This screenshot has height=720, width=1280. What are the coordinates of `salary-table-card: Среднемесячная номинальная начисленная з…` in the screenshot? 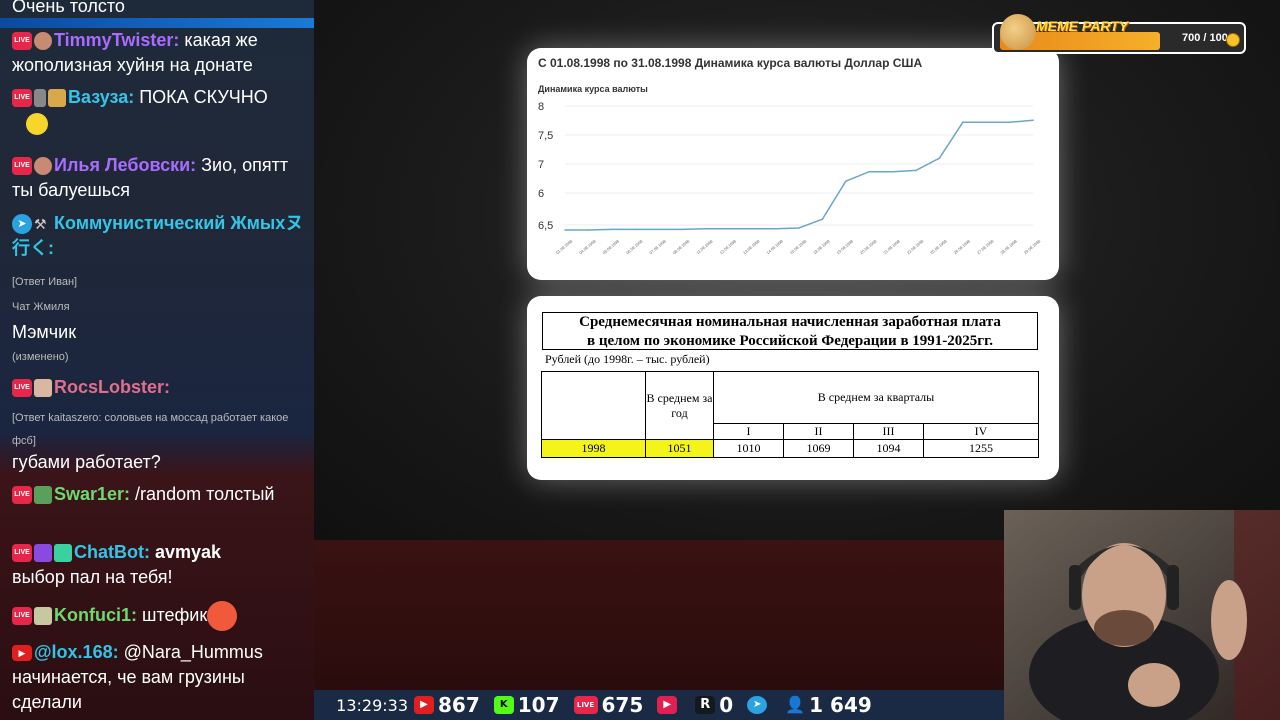 It's located at (793, 388).